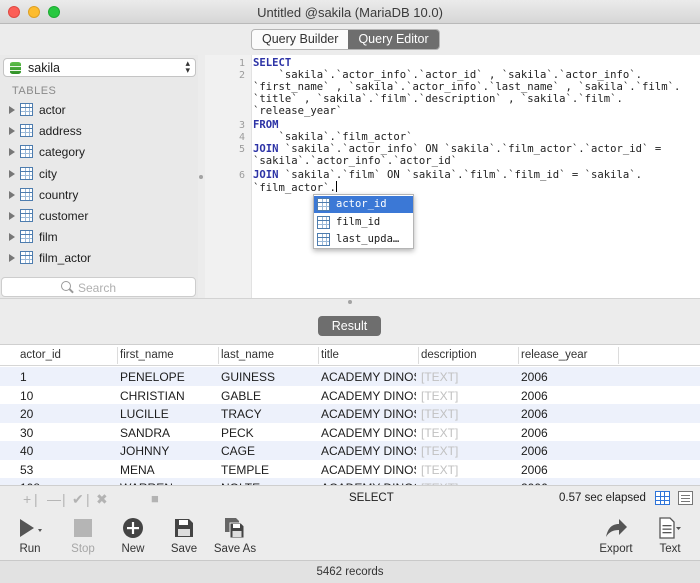 This screenshot has height=583, width=700. What do you see at coordinates (269, 377) in the screenshot?
I see `table-cell: GUINESS` at bounding box center [269, 377].